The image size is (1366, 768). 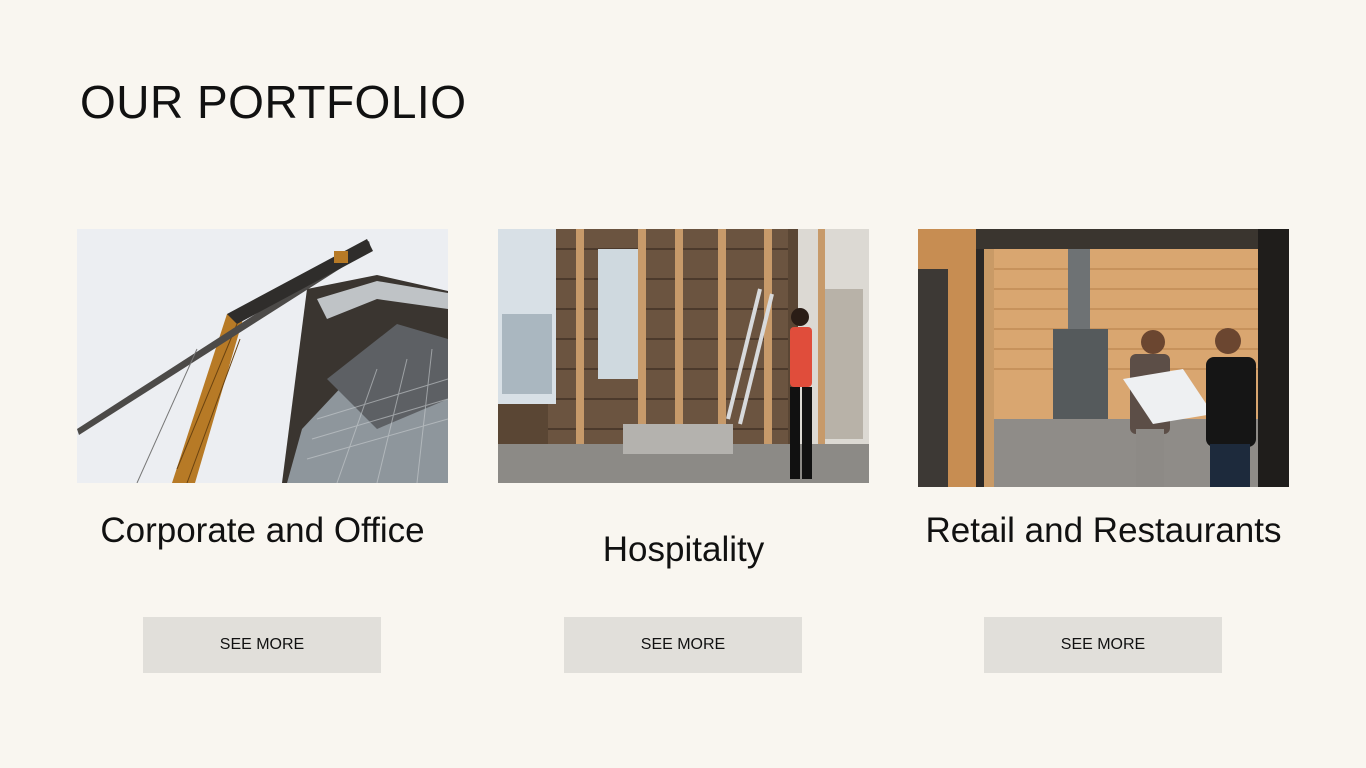 I want to click on gutted-interior-renovation-photo, so click(x=683, y=356).